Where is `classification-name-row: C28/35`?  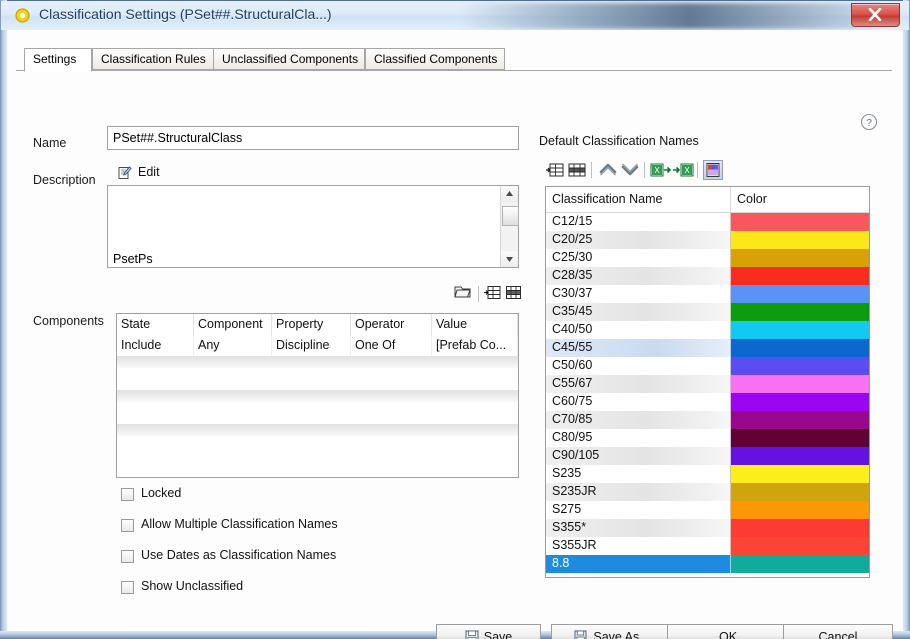 classification-name-row: C28/35 is located at coordinates (707, 276).